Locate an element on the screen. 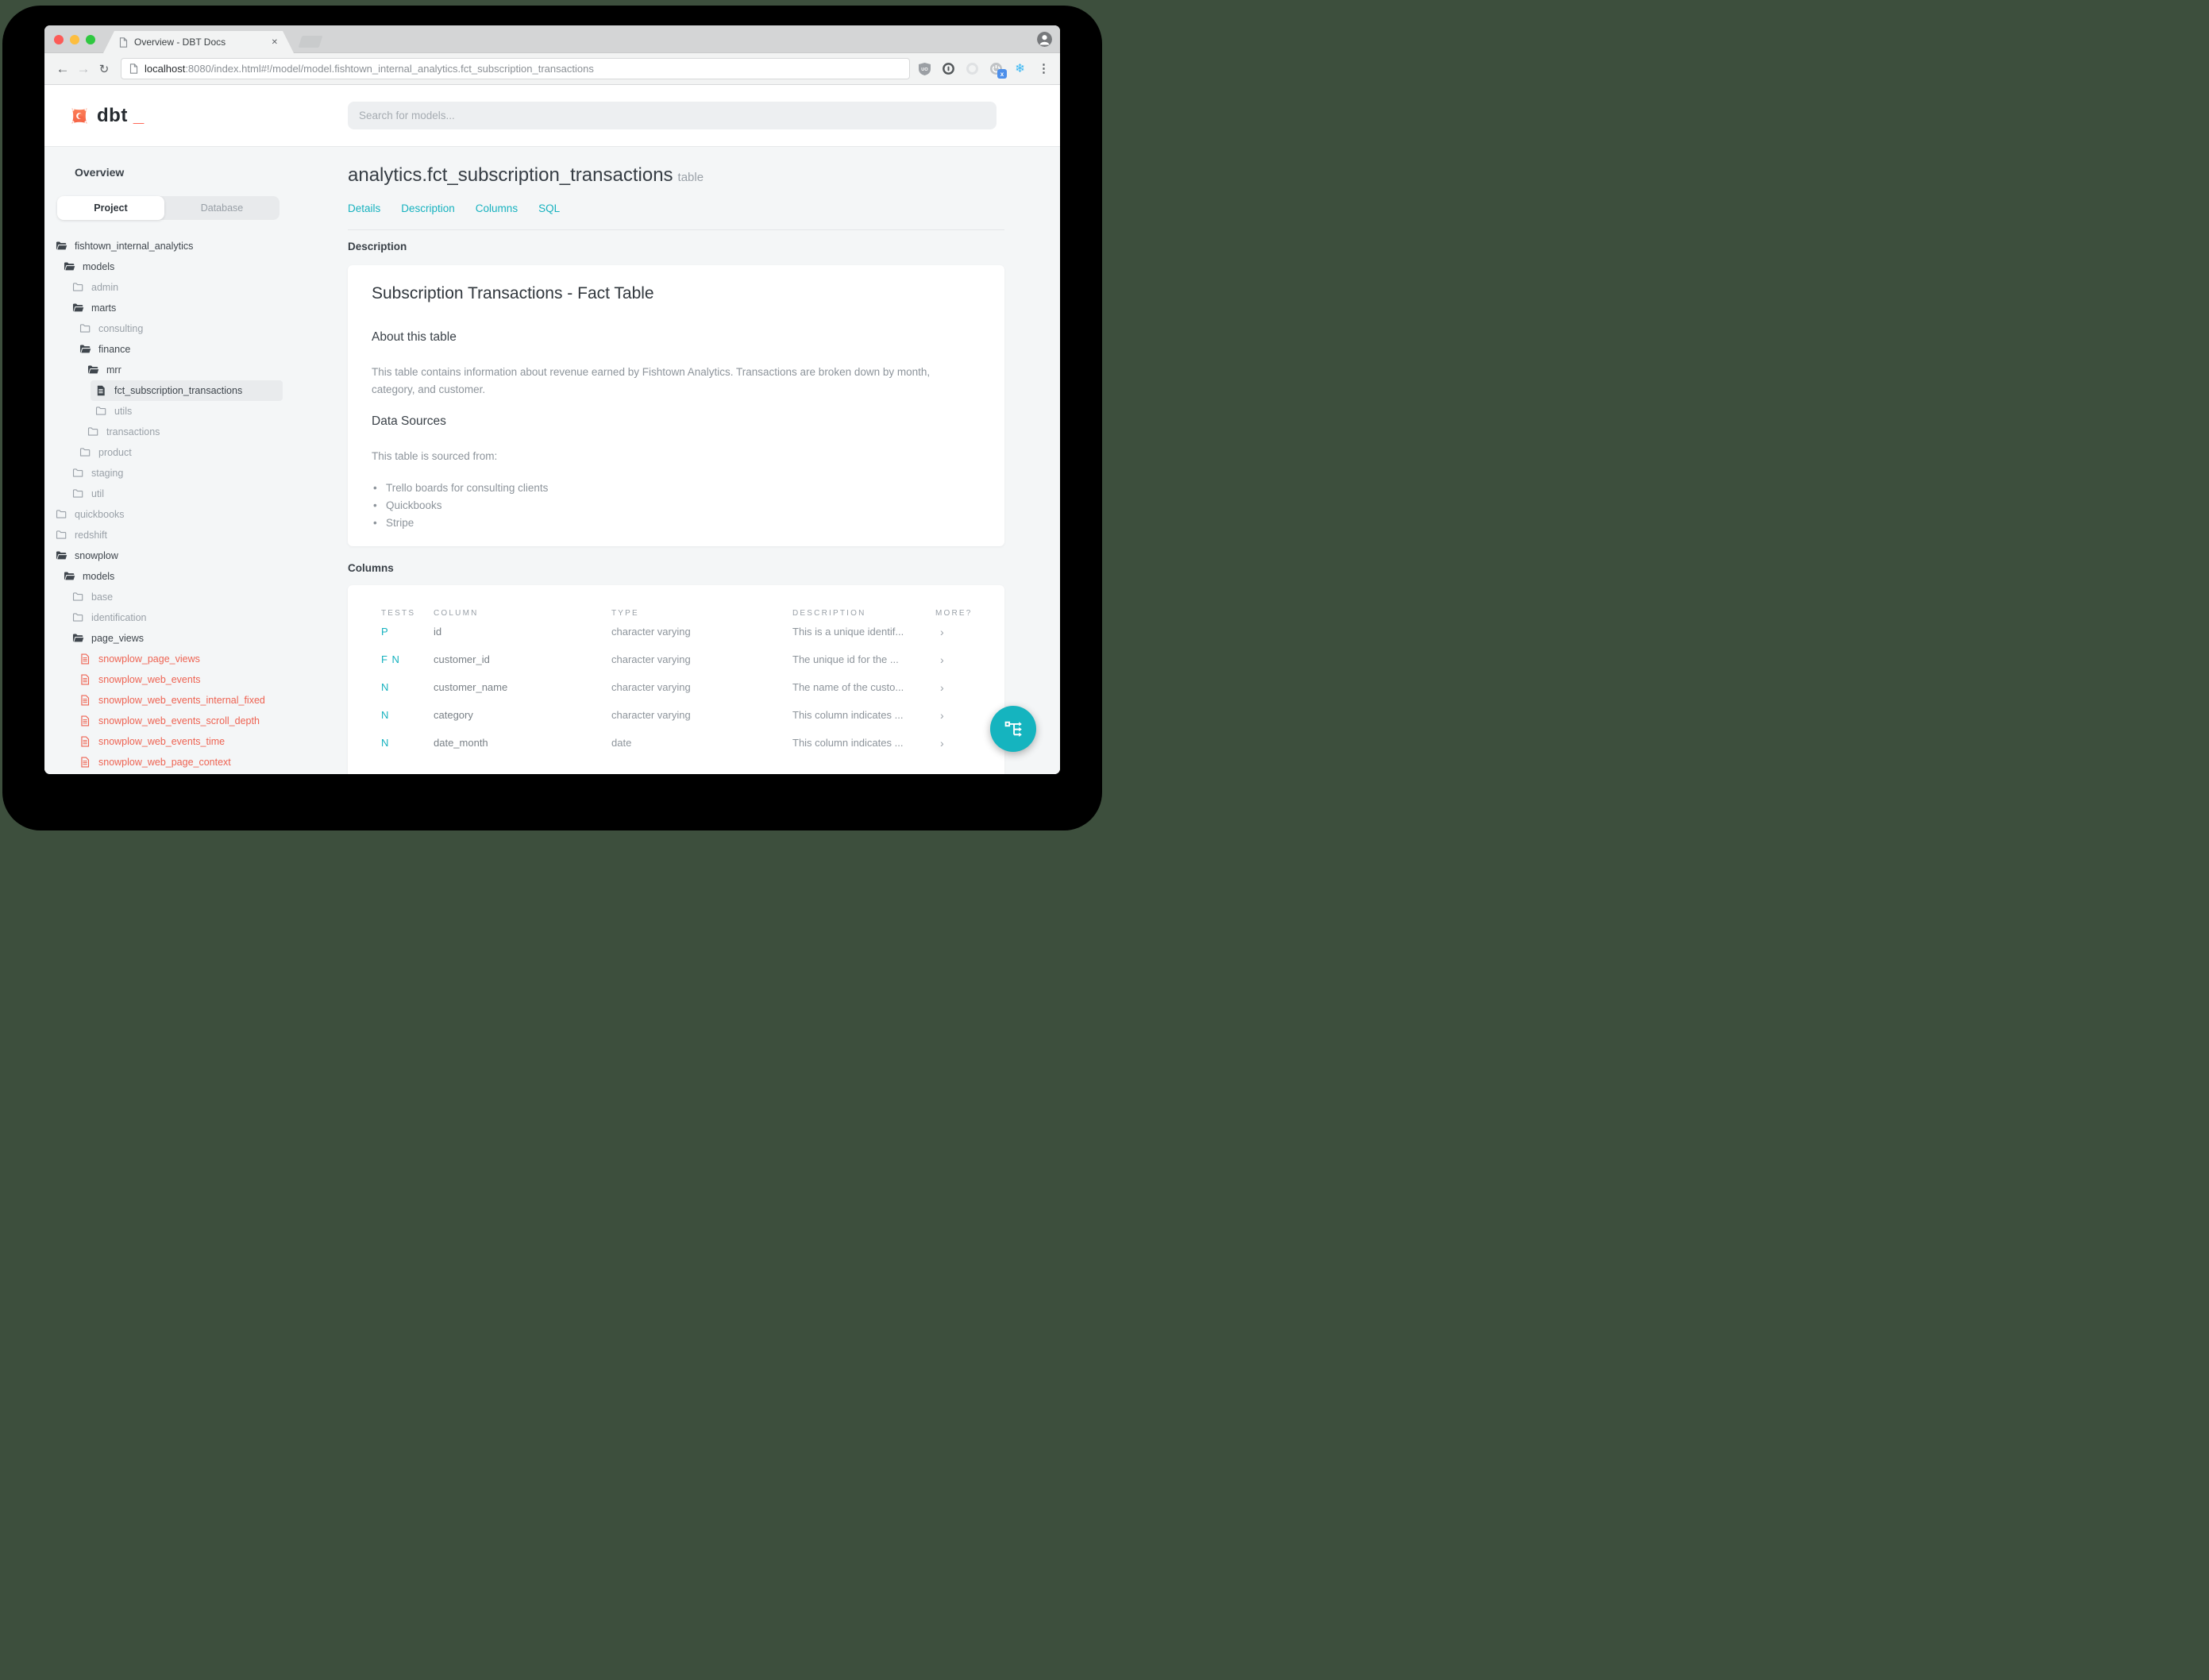 Image resolution: width=2209 pixels, height=1680 pixels. tree-item-snowplow-web-events-time: snowplow_web_events_time is located at coordinates (192, 741).